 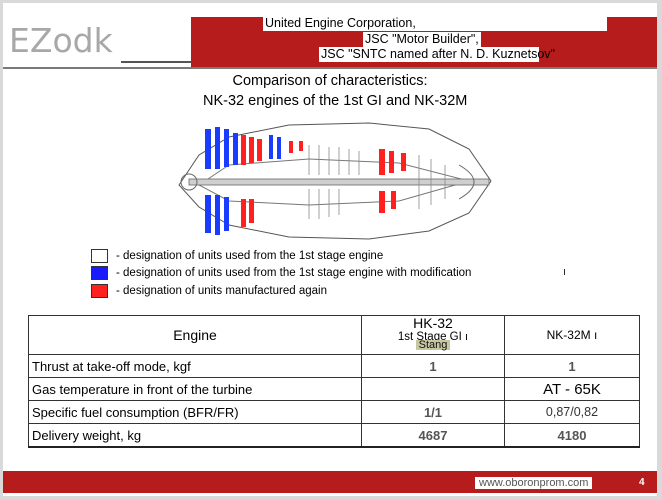 I want to click on corp-line-2: JSC "Motor Builder",, so click(x=422, y=39).